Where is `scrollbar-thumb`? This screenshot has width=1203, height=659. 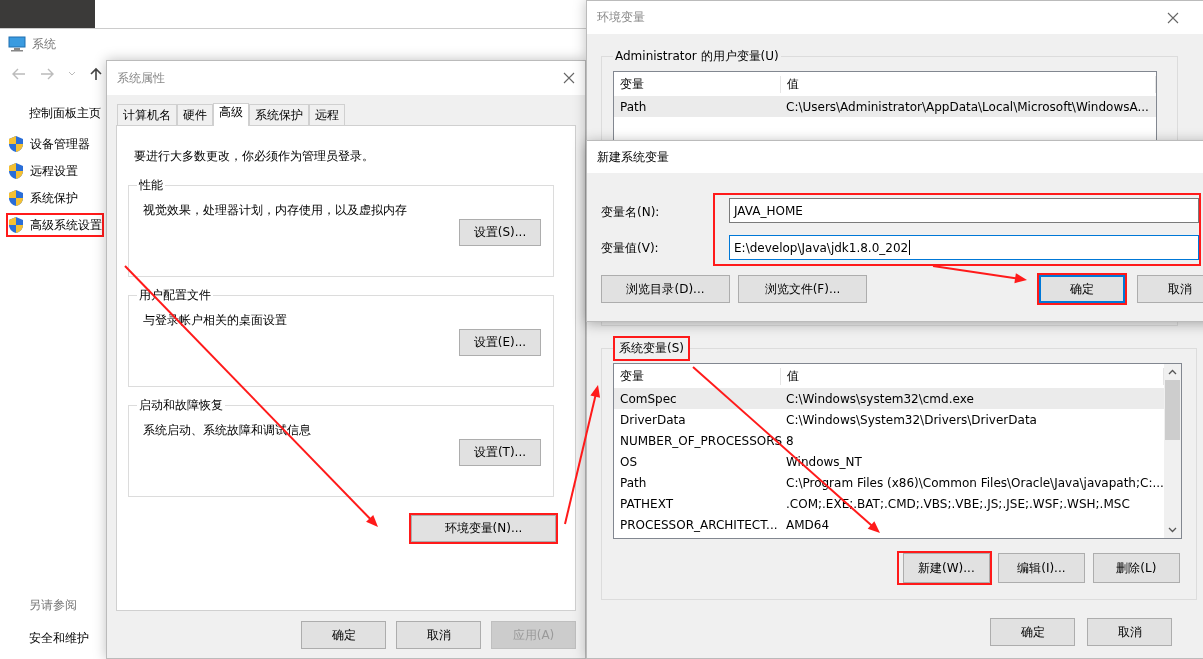 scrollbar-thumb is located at coordinates (1172, 410).